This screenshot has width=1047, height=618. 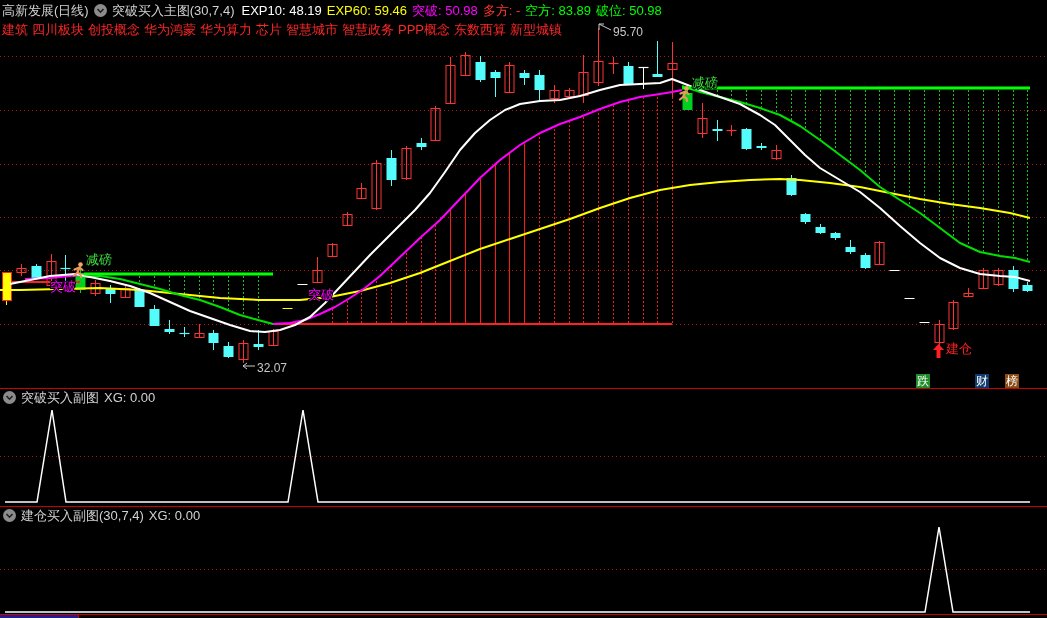 What do you see at coordinates (114, 30) in the screenshot?
I see `concept-tag: 创投概念` at bounding box center [114, 30].